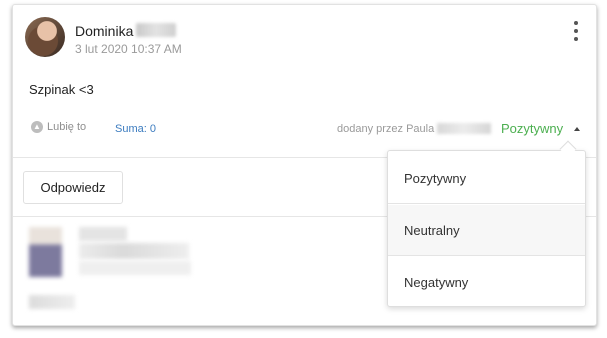  I want to click on redacted-name, so click(464, 128).